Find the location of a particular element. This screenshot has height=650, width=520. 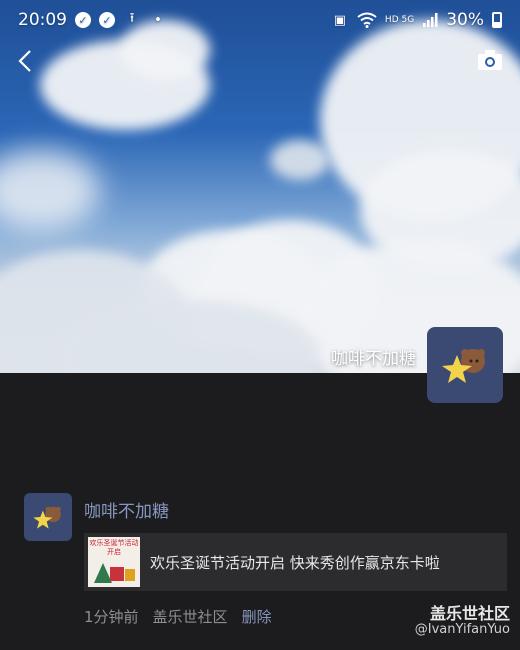

delete-button: 删除 is located at coordinates (257, 616).